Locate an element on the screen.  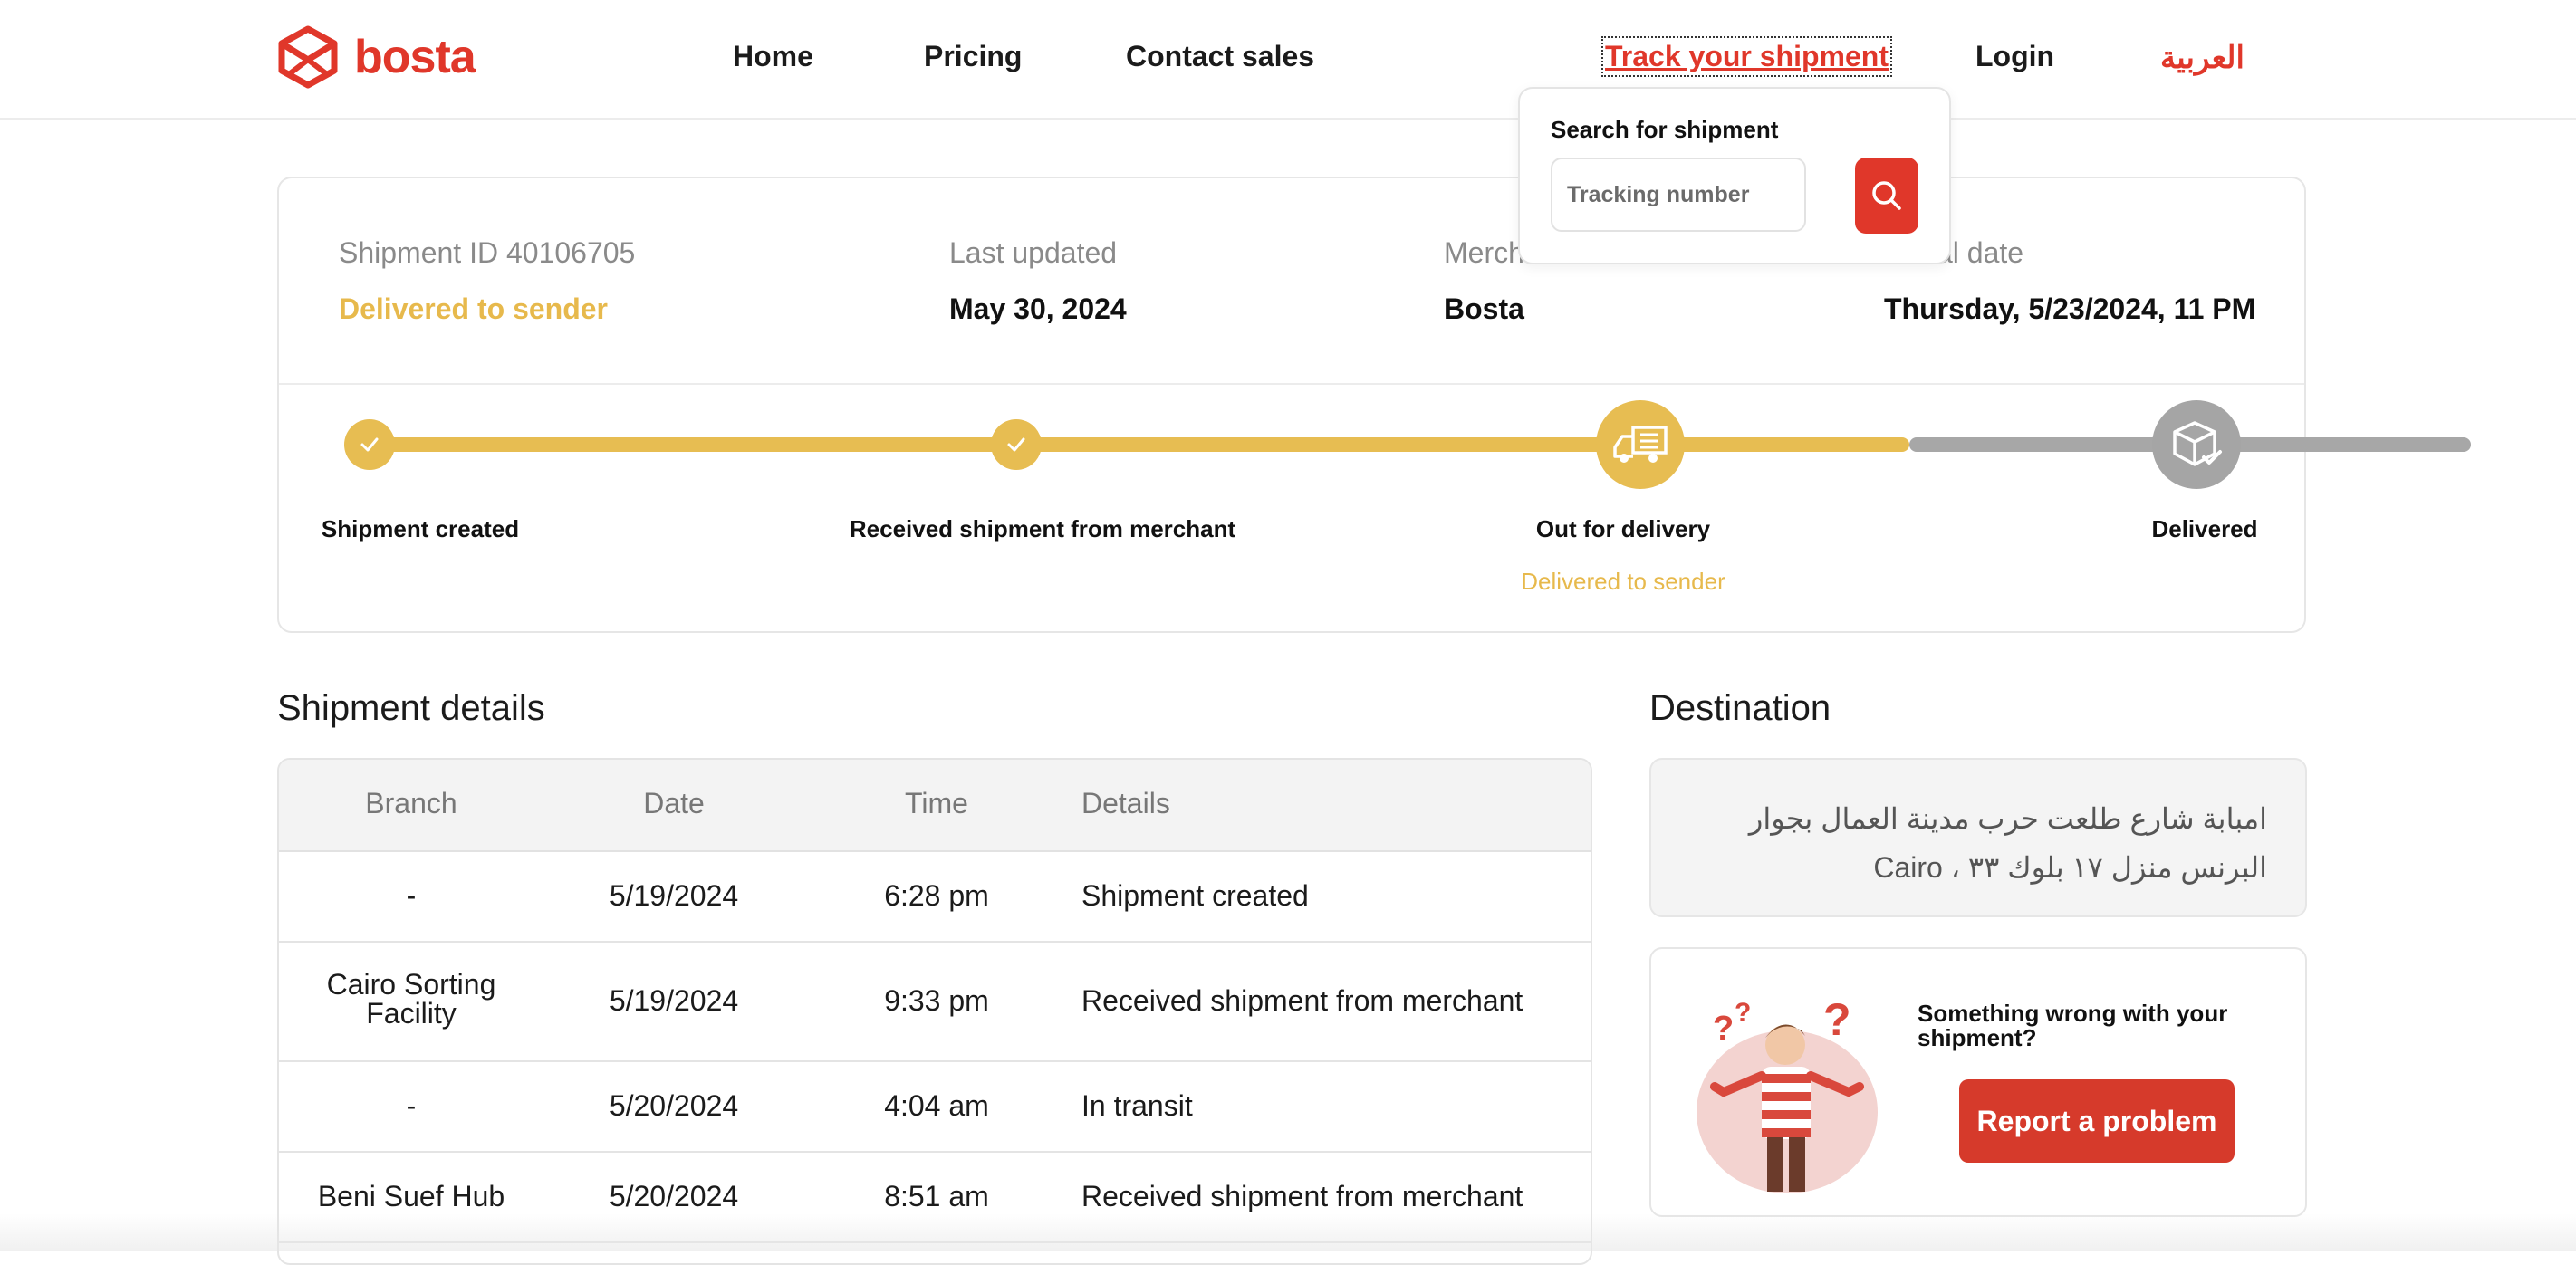
bosta-logo: bosta is located at coordinates (376, 57).